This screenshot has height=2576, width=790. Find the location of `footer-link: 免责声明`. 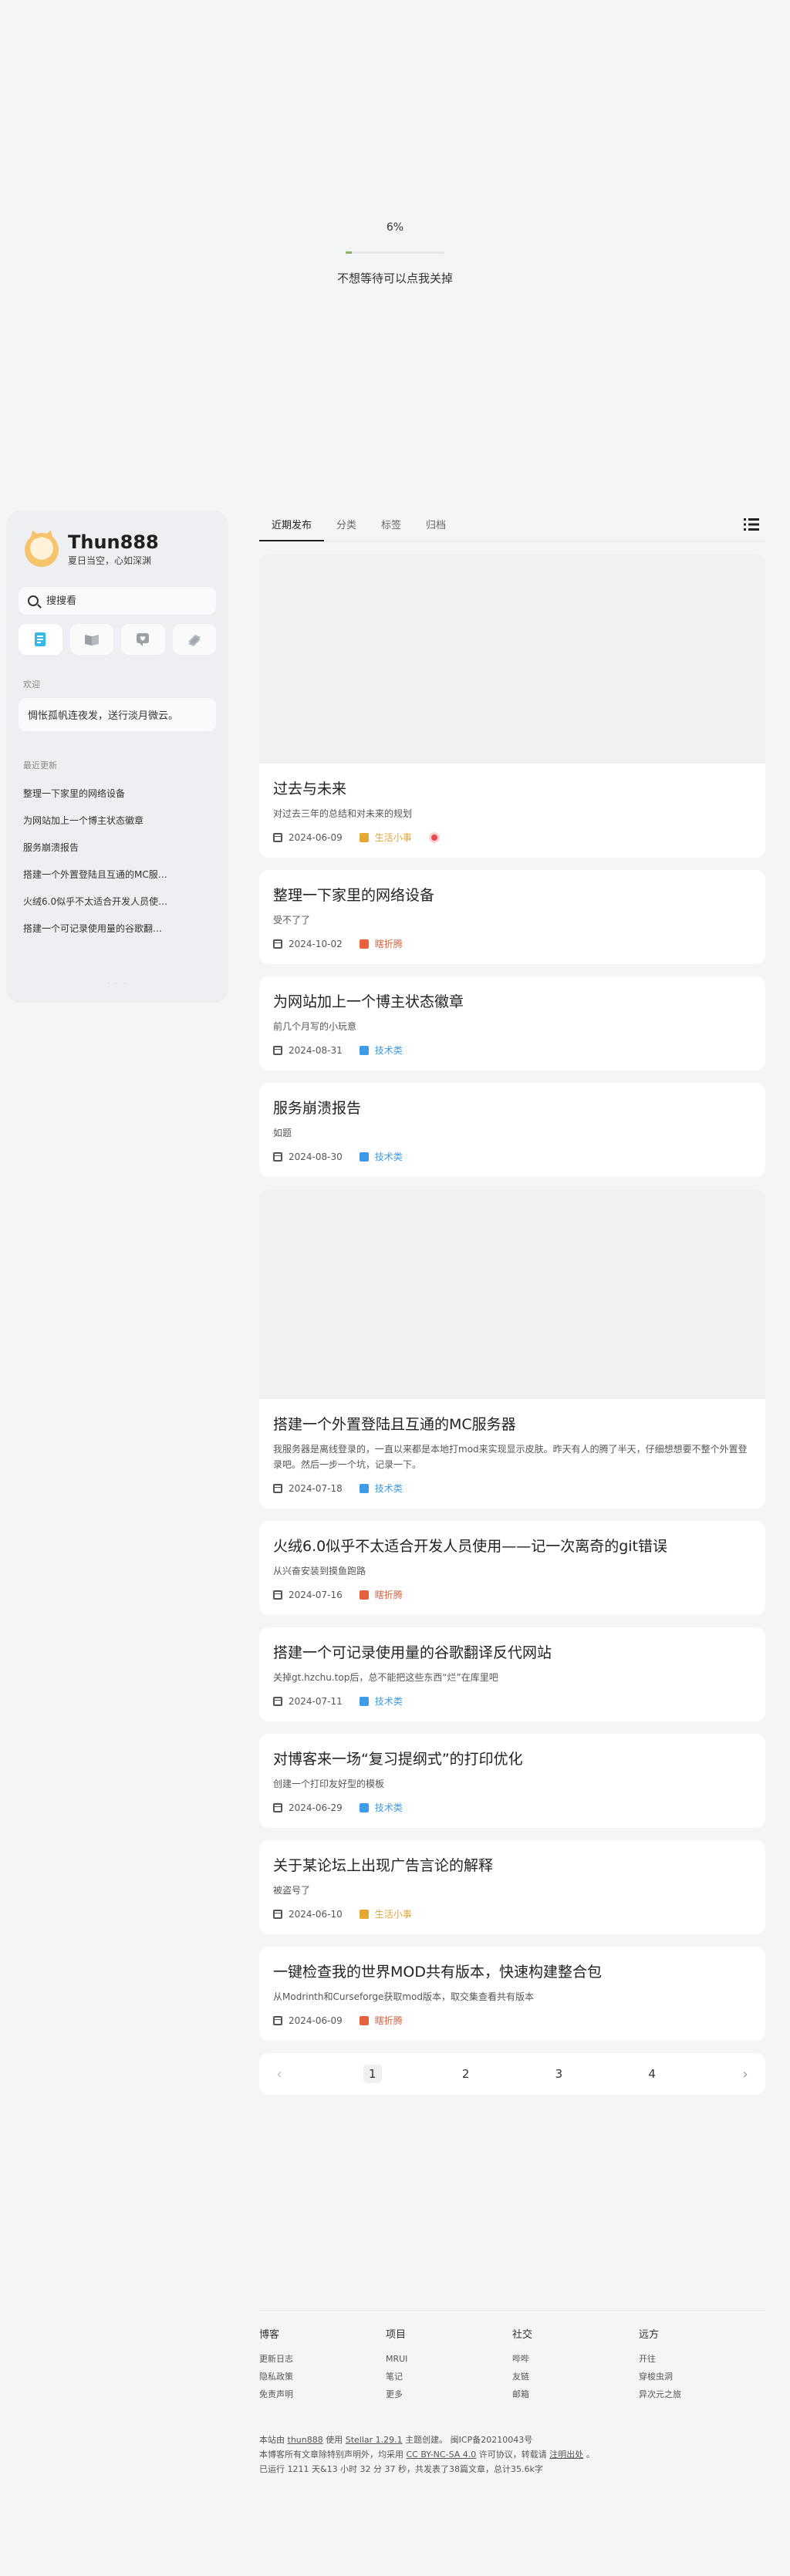

footer-link: 免责声明 is located at coordinates (322, 2394).